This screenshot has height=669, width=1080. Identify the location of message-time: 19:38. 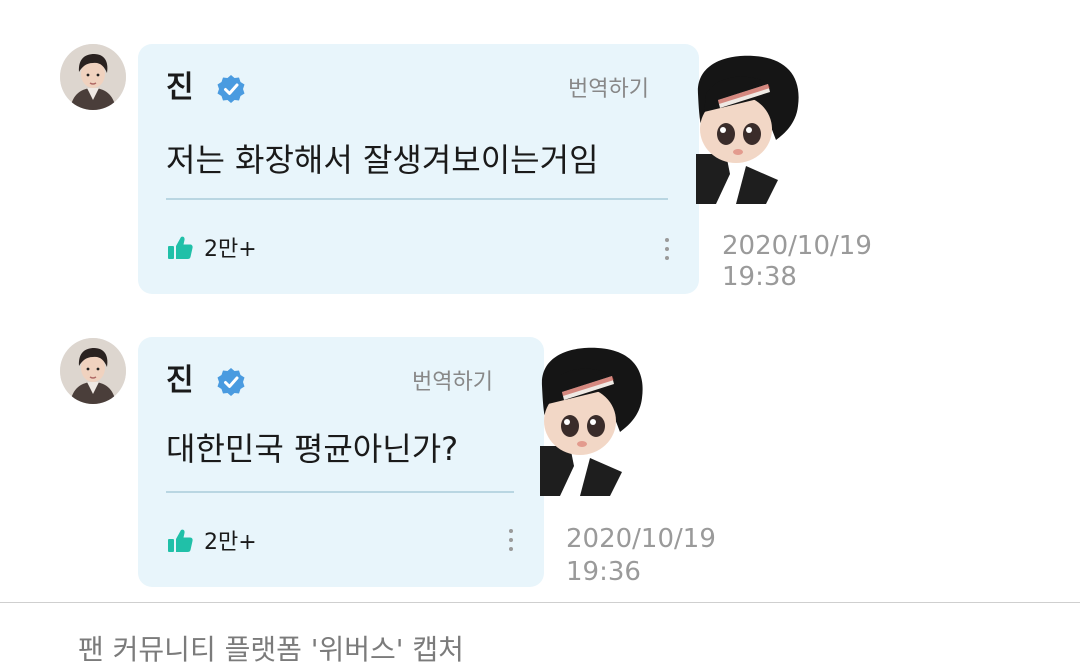
(759, 277).